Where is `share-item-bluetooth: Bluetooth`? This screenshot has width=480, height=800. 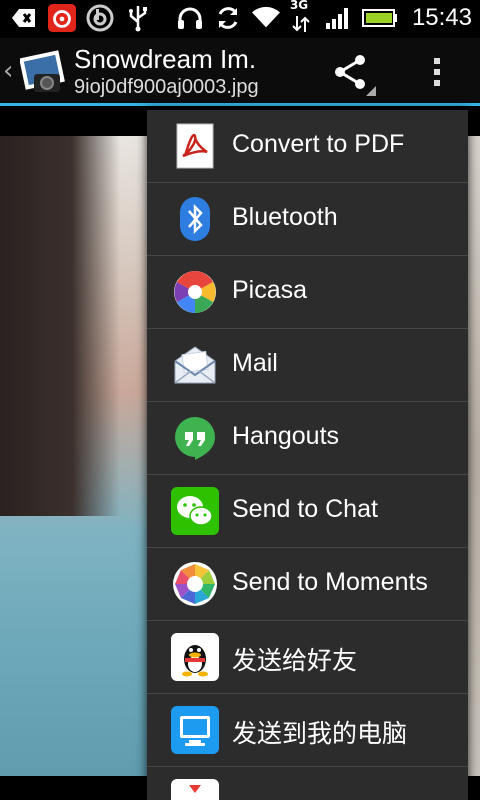
share-item-bluetooth: Bluetooth is located at coordinates (307, 219).